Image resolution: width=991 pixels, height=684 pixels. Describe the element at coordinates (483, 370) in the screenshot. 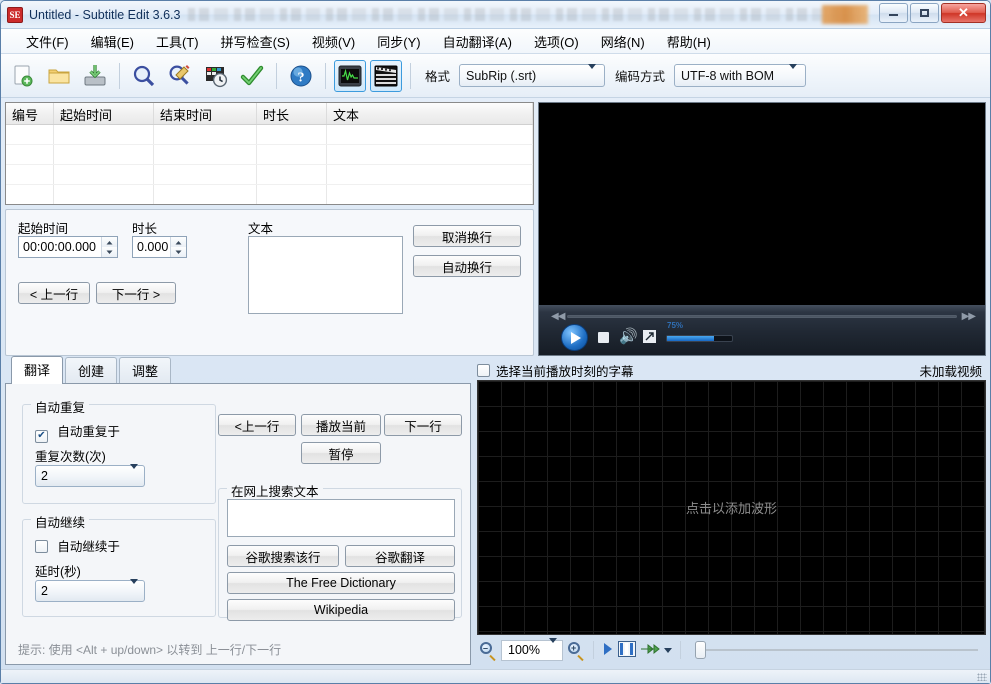

I see `select-current-subtitle-checkbox` at that location.